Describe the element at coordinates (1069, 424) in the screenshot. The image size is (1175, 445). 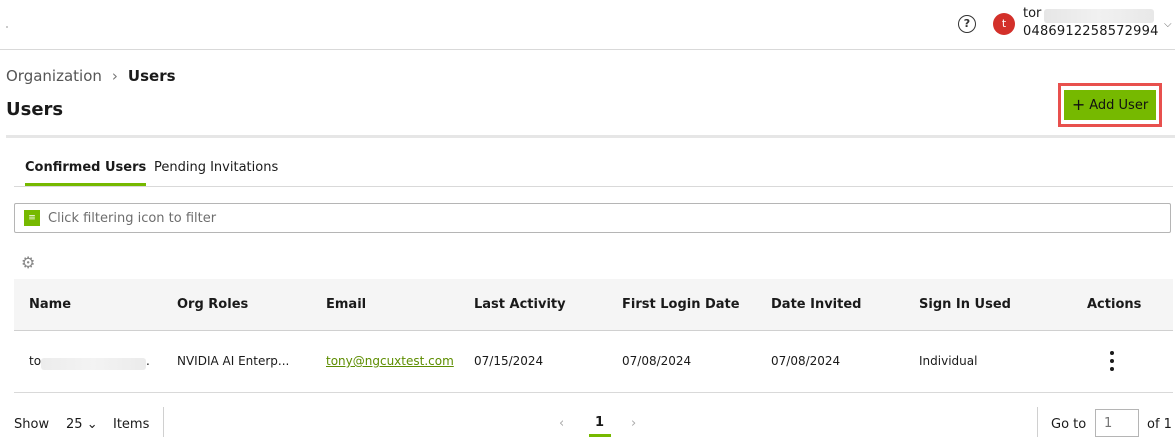
I see `goto-label: Go to` at that location.